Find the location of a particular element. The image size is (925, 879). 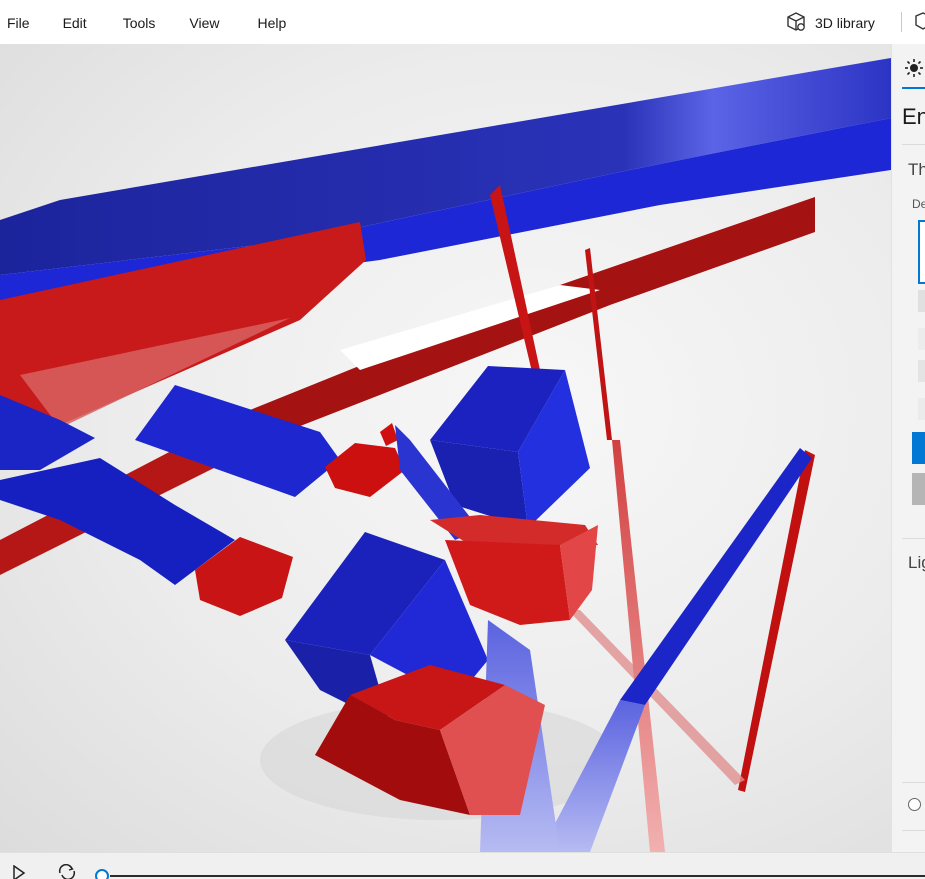

timeline-bar is located at coordinates (462, 865).